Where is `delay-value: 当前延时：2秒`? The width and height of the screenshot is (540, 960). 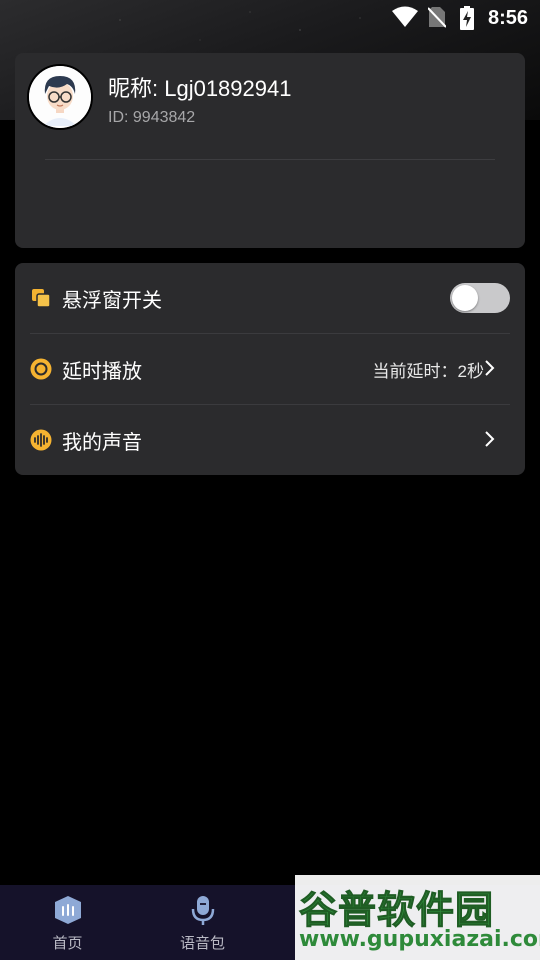
delay-value: 当前延时：2秒 is located at coordinates (428, 371).